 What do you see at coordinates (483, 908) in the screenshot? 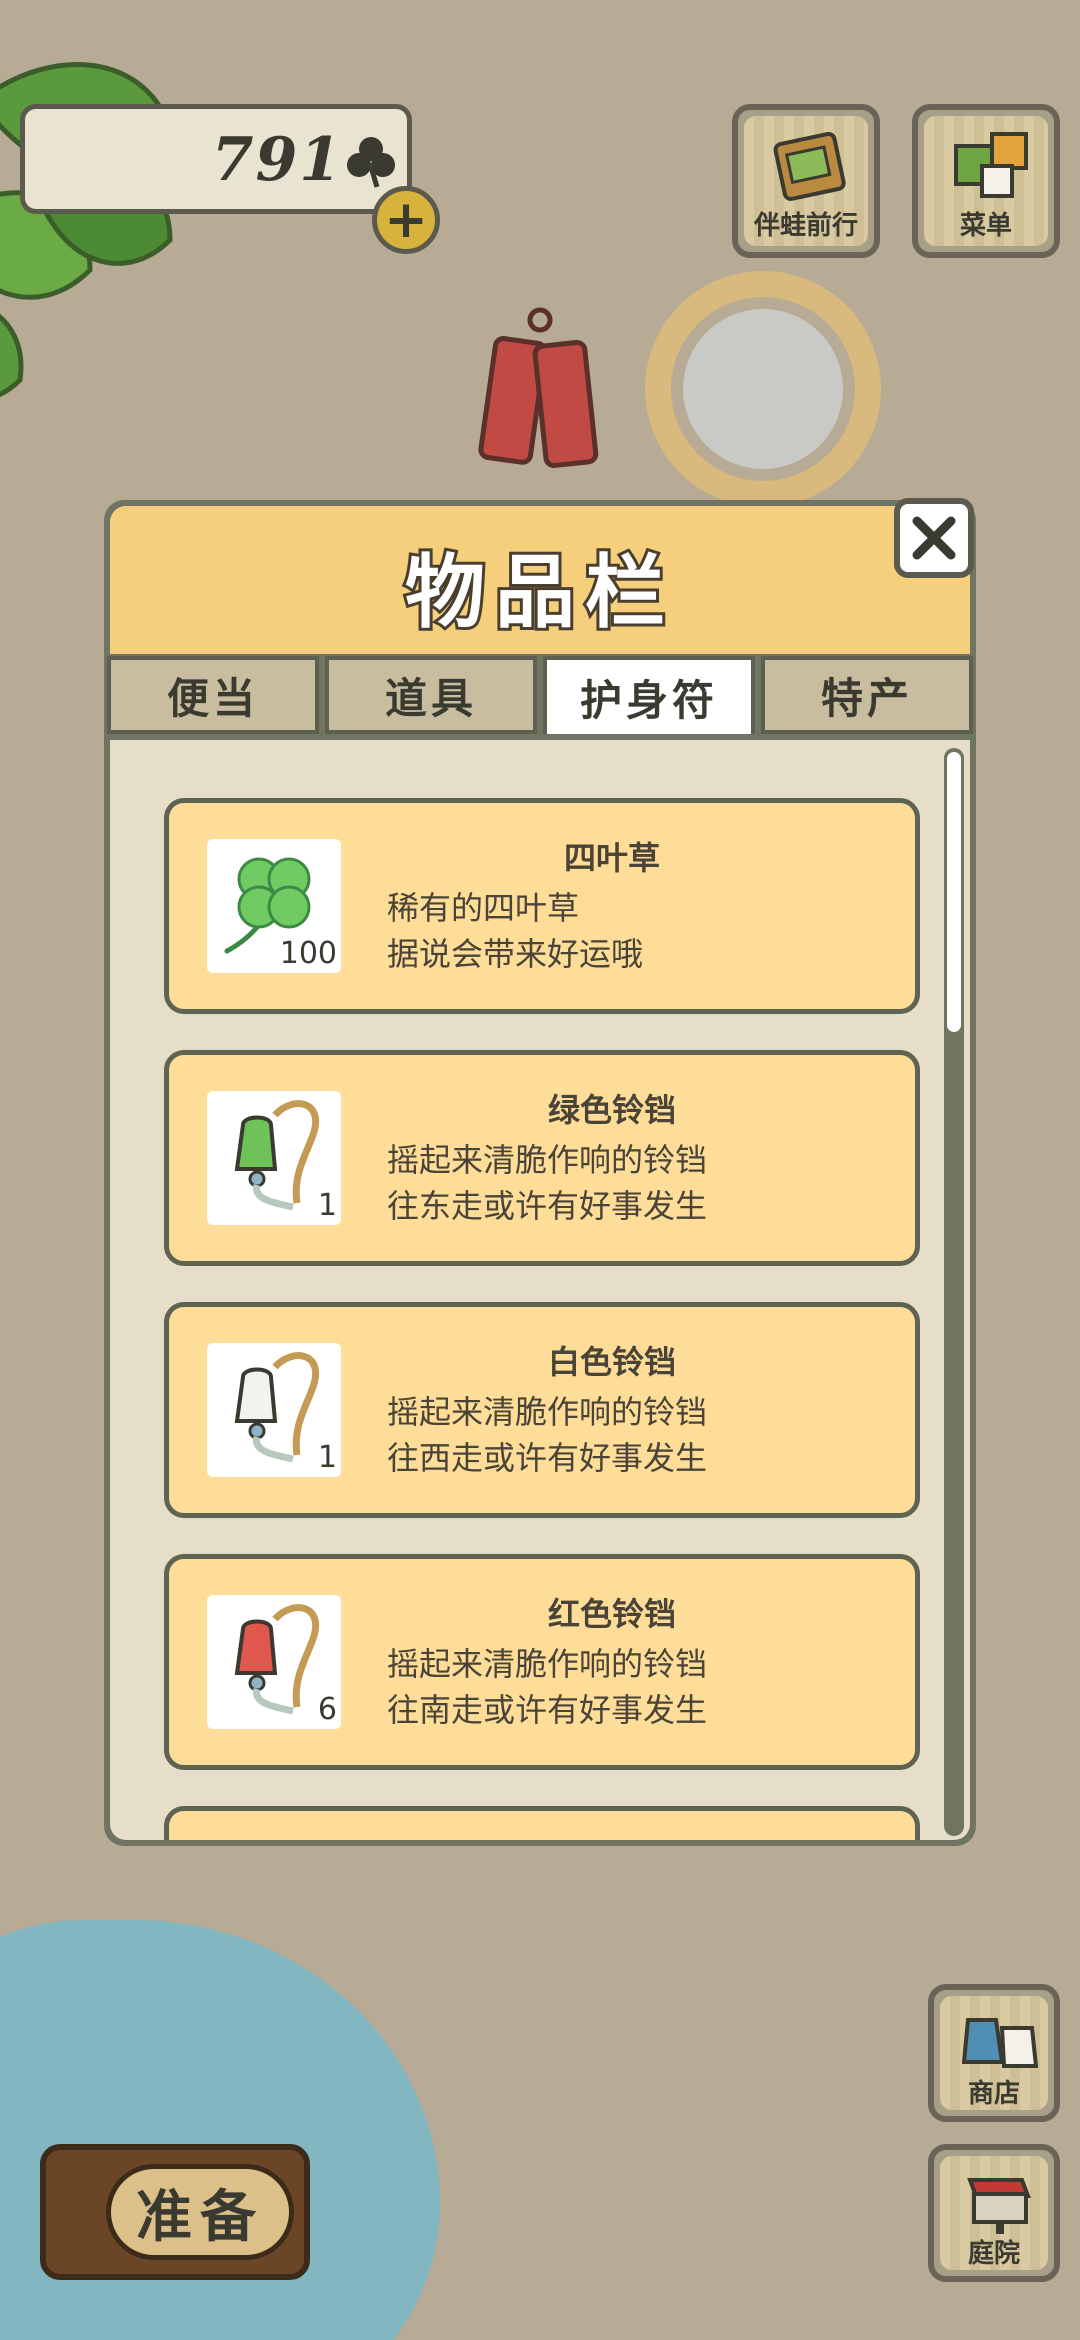
I see `item-desc-line-1: 稀有的四叶草` at bounding box center [483, 908].